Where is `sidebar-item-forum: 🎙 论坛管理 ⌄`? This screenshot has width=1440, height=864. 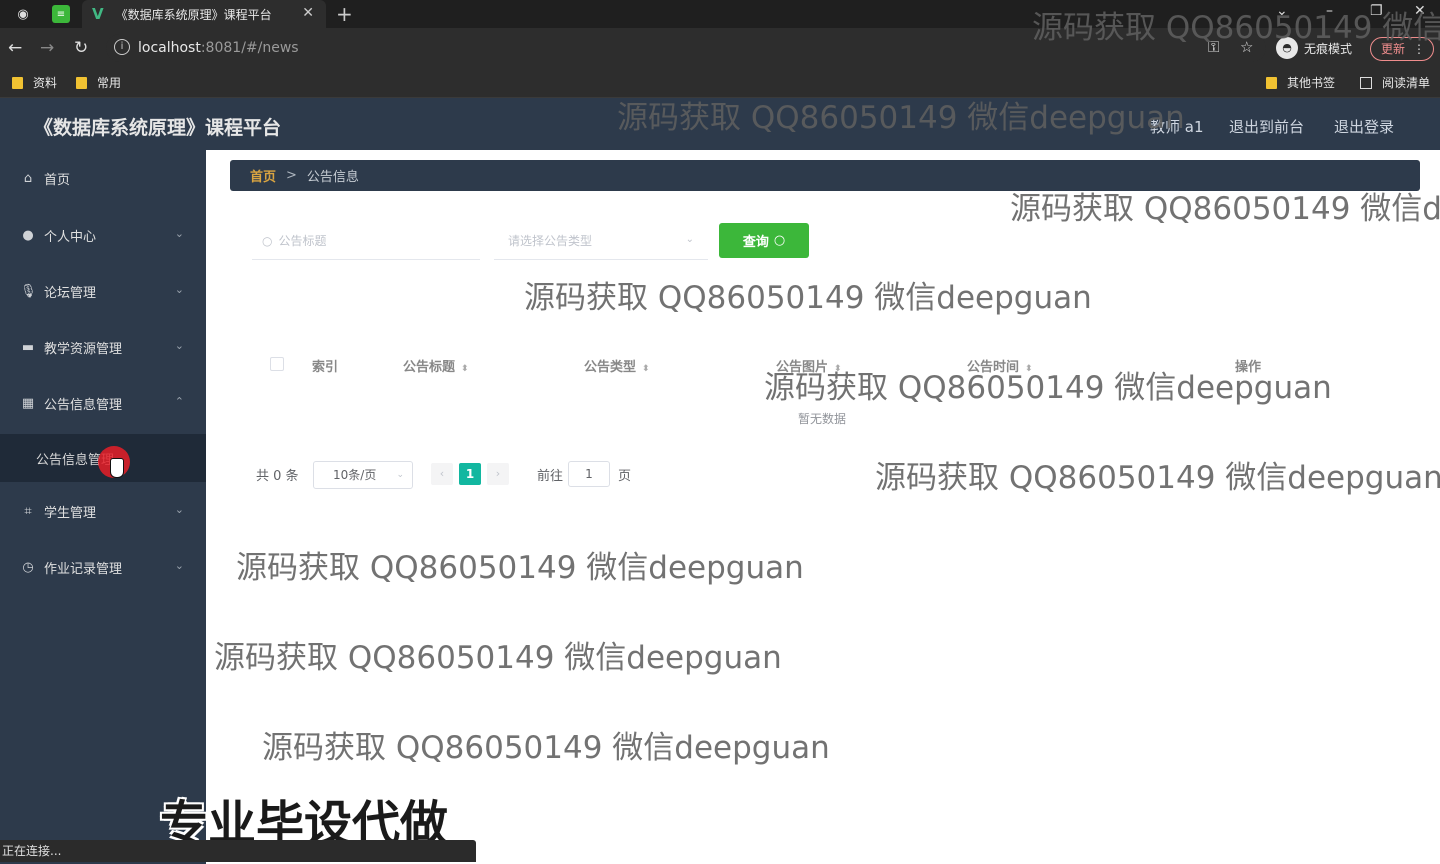 sidebar-item-forum: 🎙 论坛管理 ⌄ is located at coordinates (103, 291).